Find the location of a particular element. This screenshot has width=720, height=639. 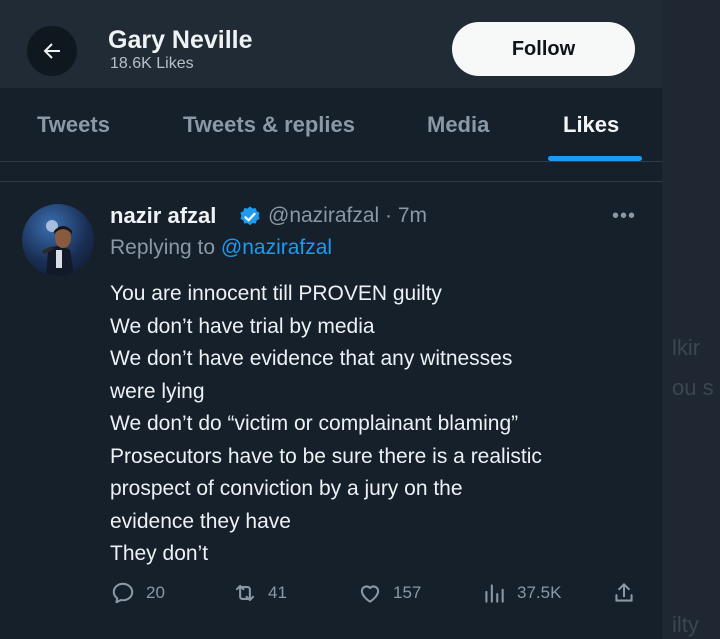

background-text-fragment: lkir is located at coordinates (686, 347).